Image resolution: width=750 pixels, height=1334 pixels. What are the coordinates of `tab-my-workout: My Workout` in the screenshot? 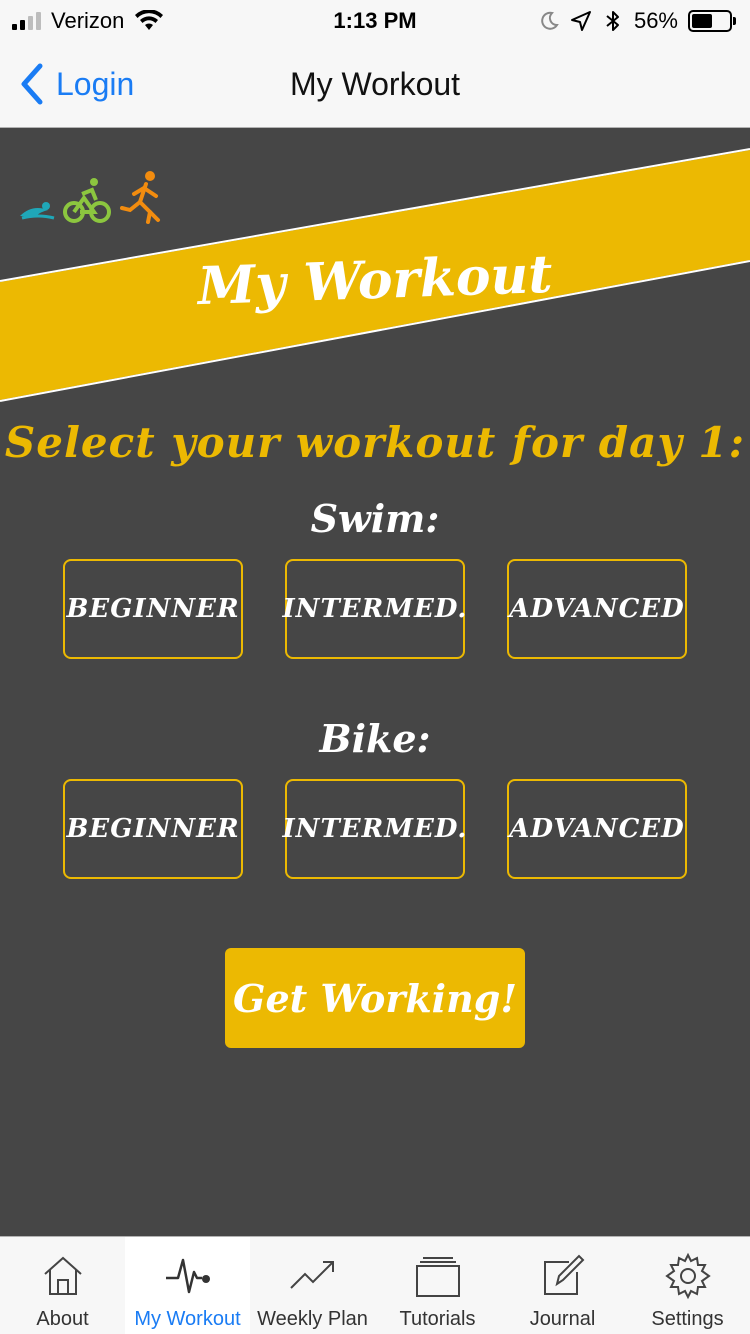 It's located at (187, 1285).